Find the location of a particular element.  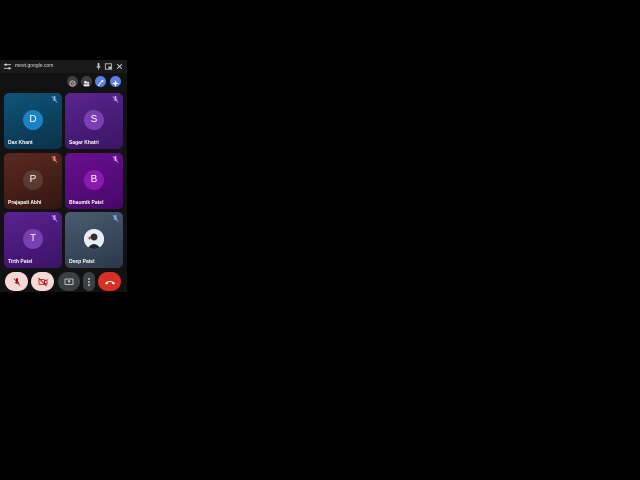

participant-tile: Deep Patel is located at coordinates (94, 240).